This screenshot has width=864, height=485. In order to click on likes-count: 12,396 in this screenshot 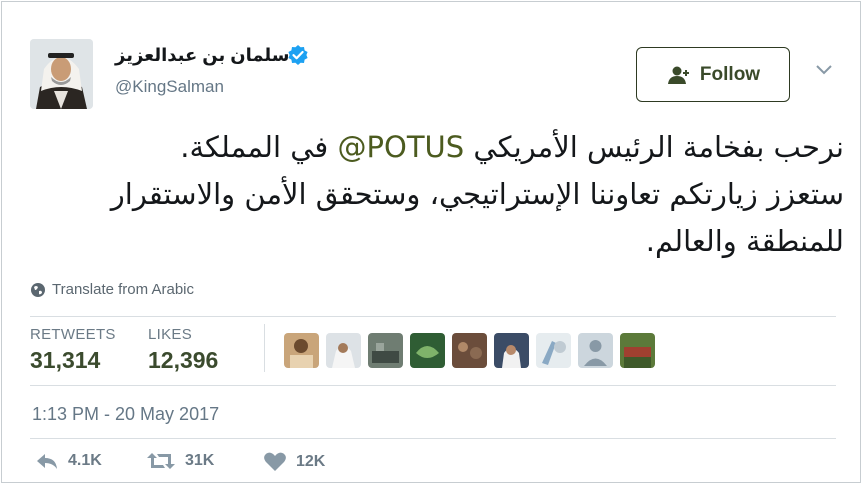, I will do `click(183, 360)`.